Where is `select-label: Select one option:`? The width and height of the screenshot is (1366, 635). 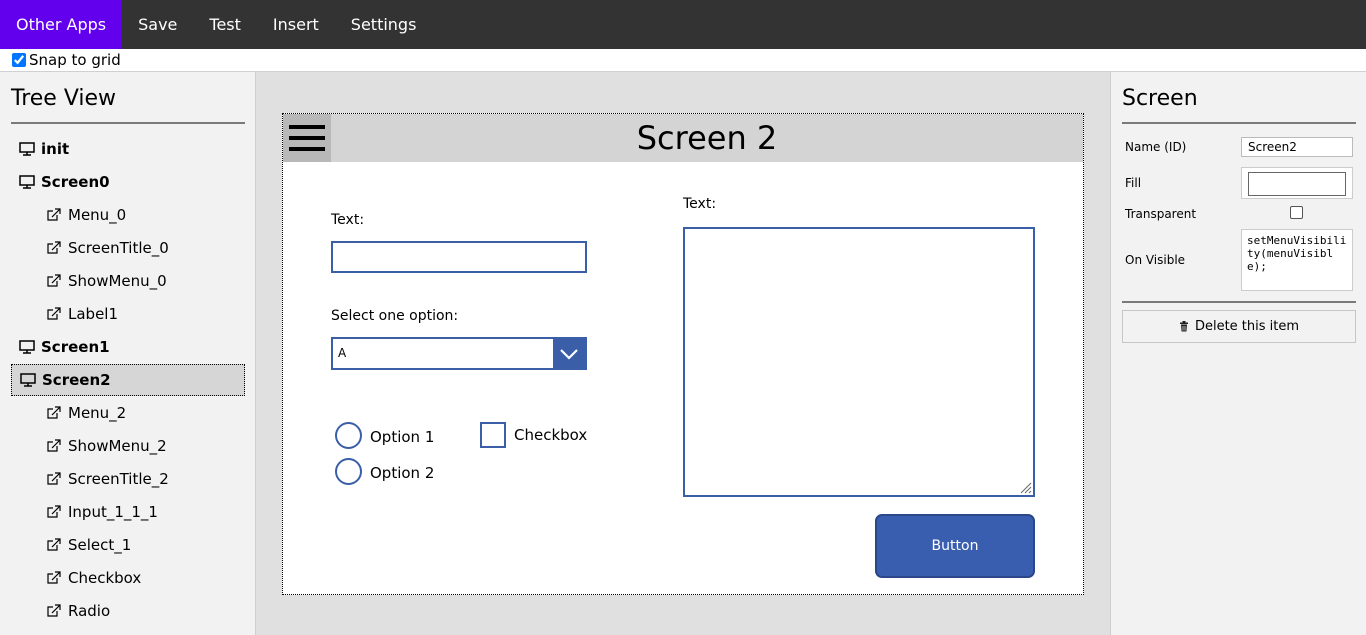
select-label: Select one option: is located at coordinates (394, 316).